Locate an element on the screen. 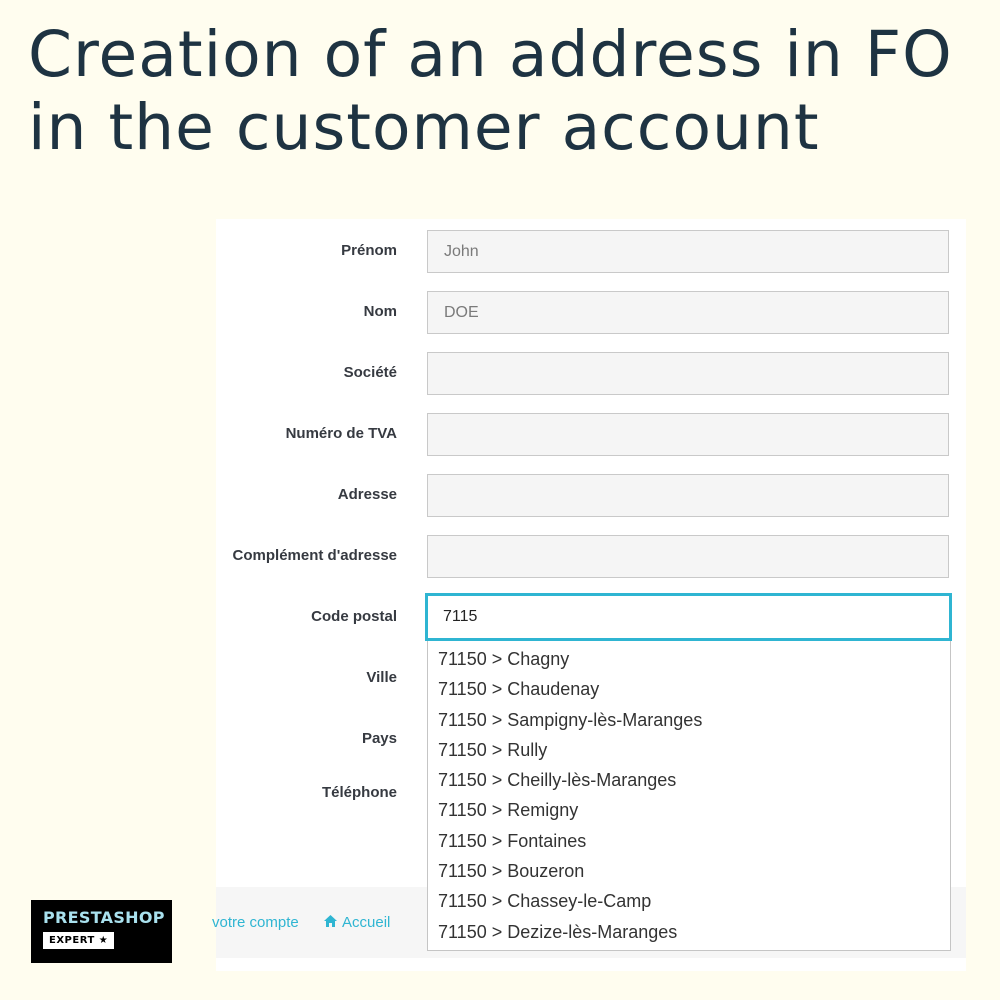  form-row-adresse: Adresse is located at coordinates (591, 497).